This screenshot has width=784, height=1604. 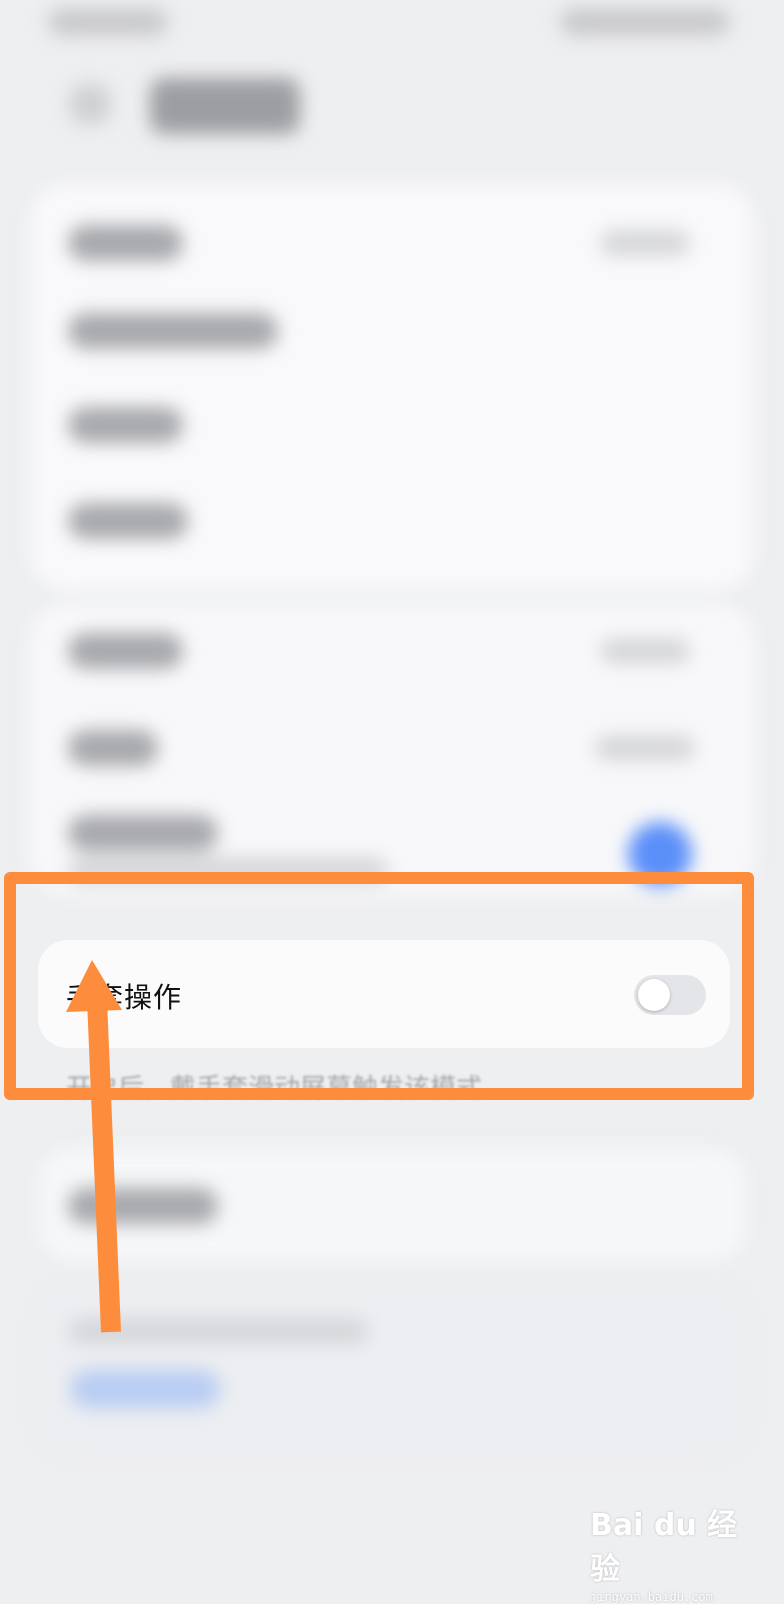 What do you see at coordinates (94, 986) in the screenshot?
I see `arrow-head-icon` at bounding box center [94, 986].